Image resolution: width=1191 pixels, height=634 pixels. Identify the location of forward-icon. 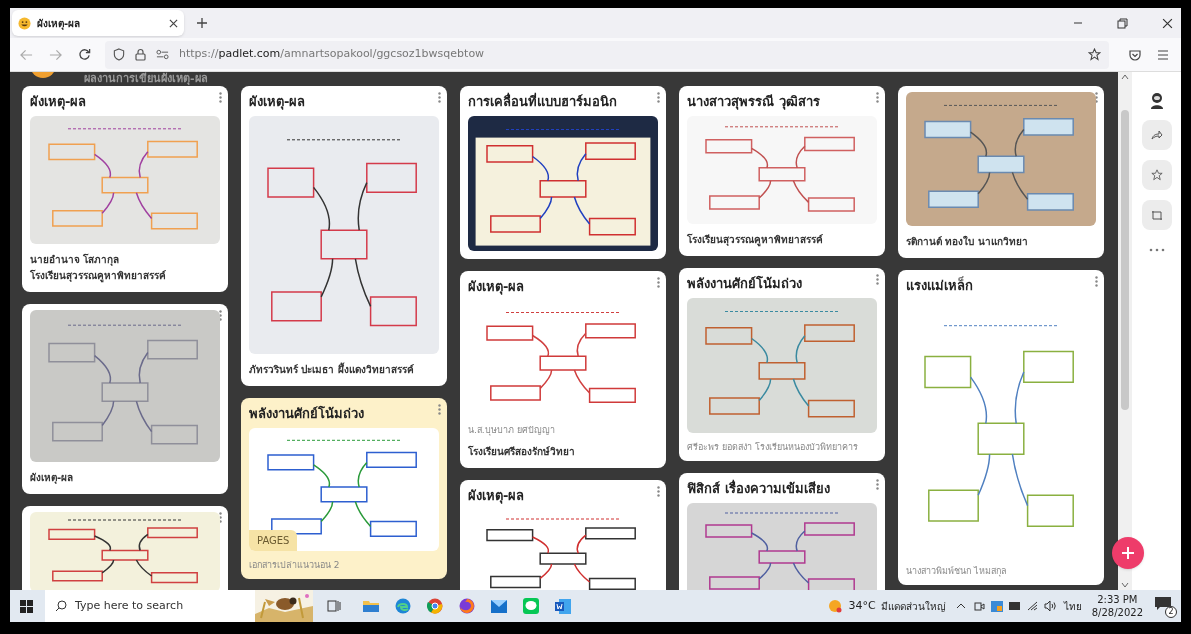
(55, 54).